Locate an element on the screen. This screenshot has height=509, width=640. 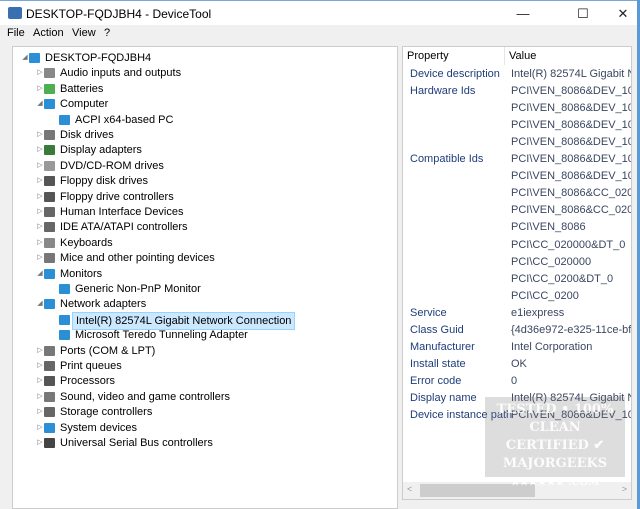
menu-view: View is located at coordinates (84, 33).